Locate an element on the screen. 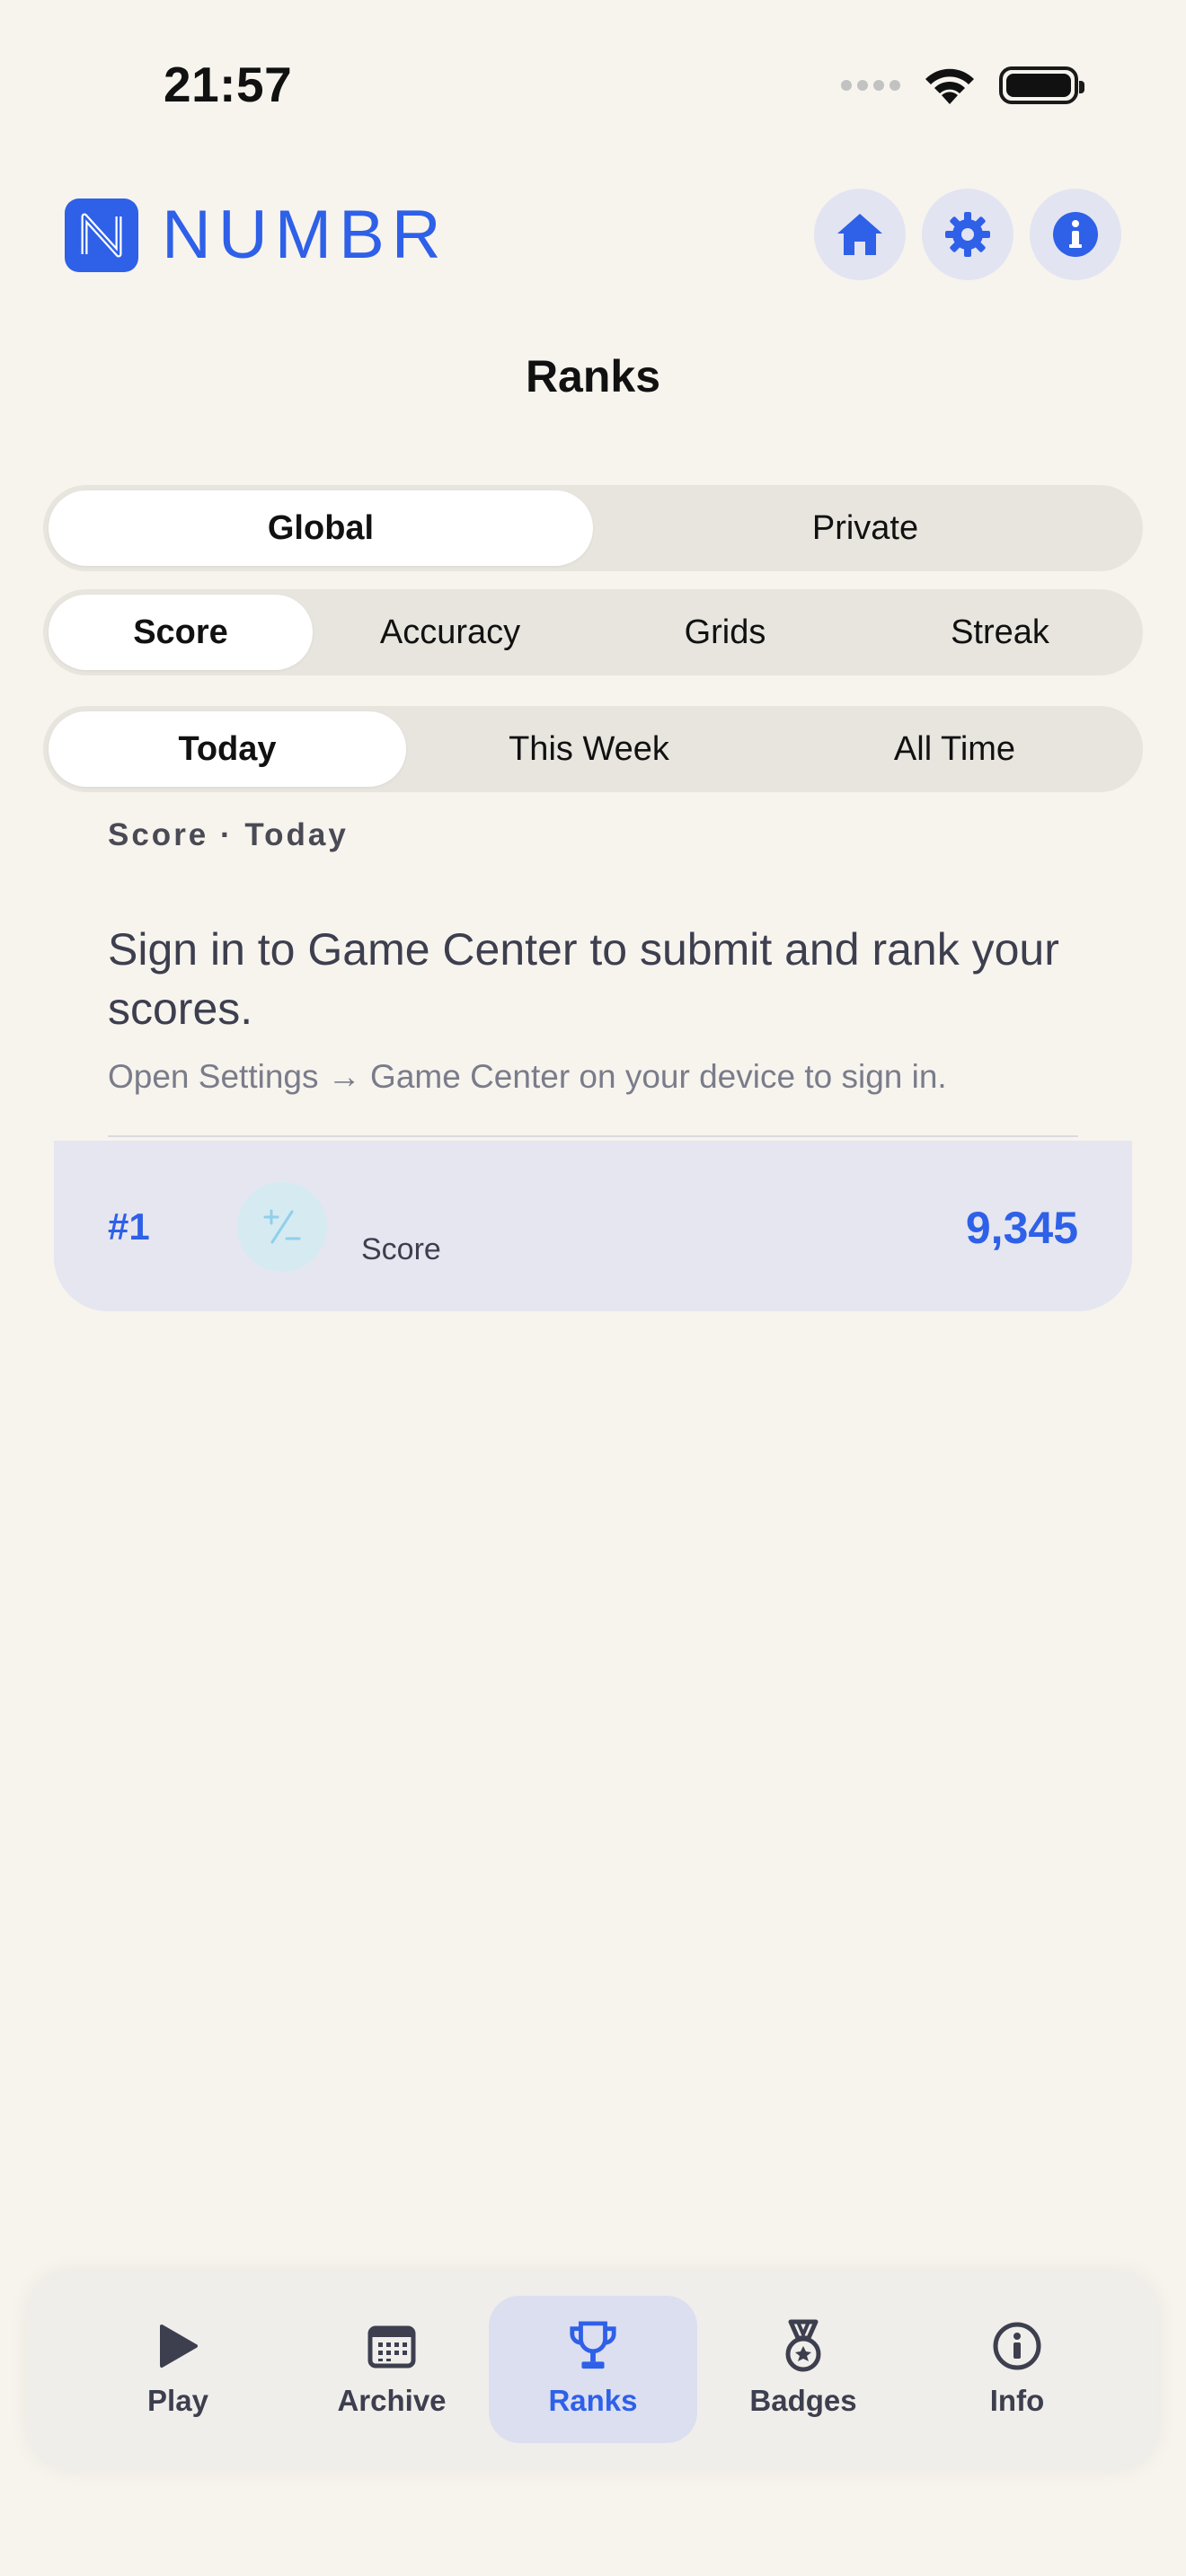 This screenshot has width=1186, height=2576. bottom-tab-bar: Play Archive Ranks Badges Info is located at coordinates (593, 2370).